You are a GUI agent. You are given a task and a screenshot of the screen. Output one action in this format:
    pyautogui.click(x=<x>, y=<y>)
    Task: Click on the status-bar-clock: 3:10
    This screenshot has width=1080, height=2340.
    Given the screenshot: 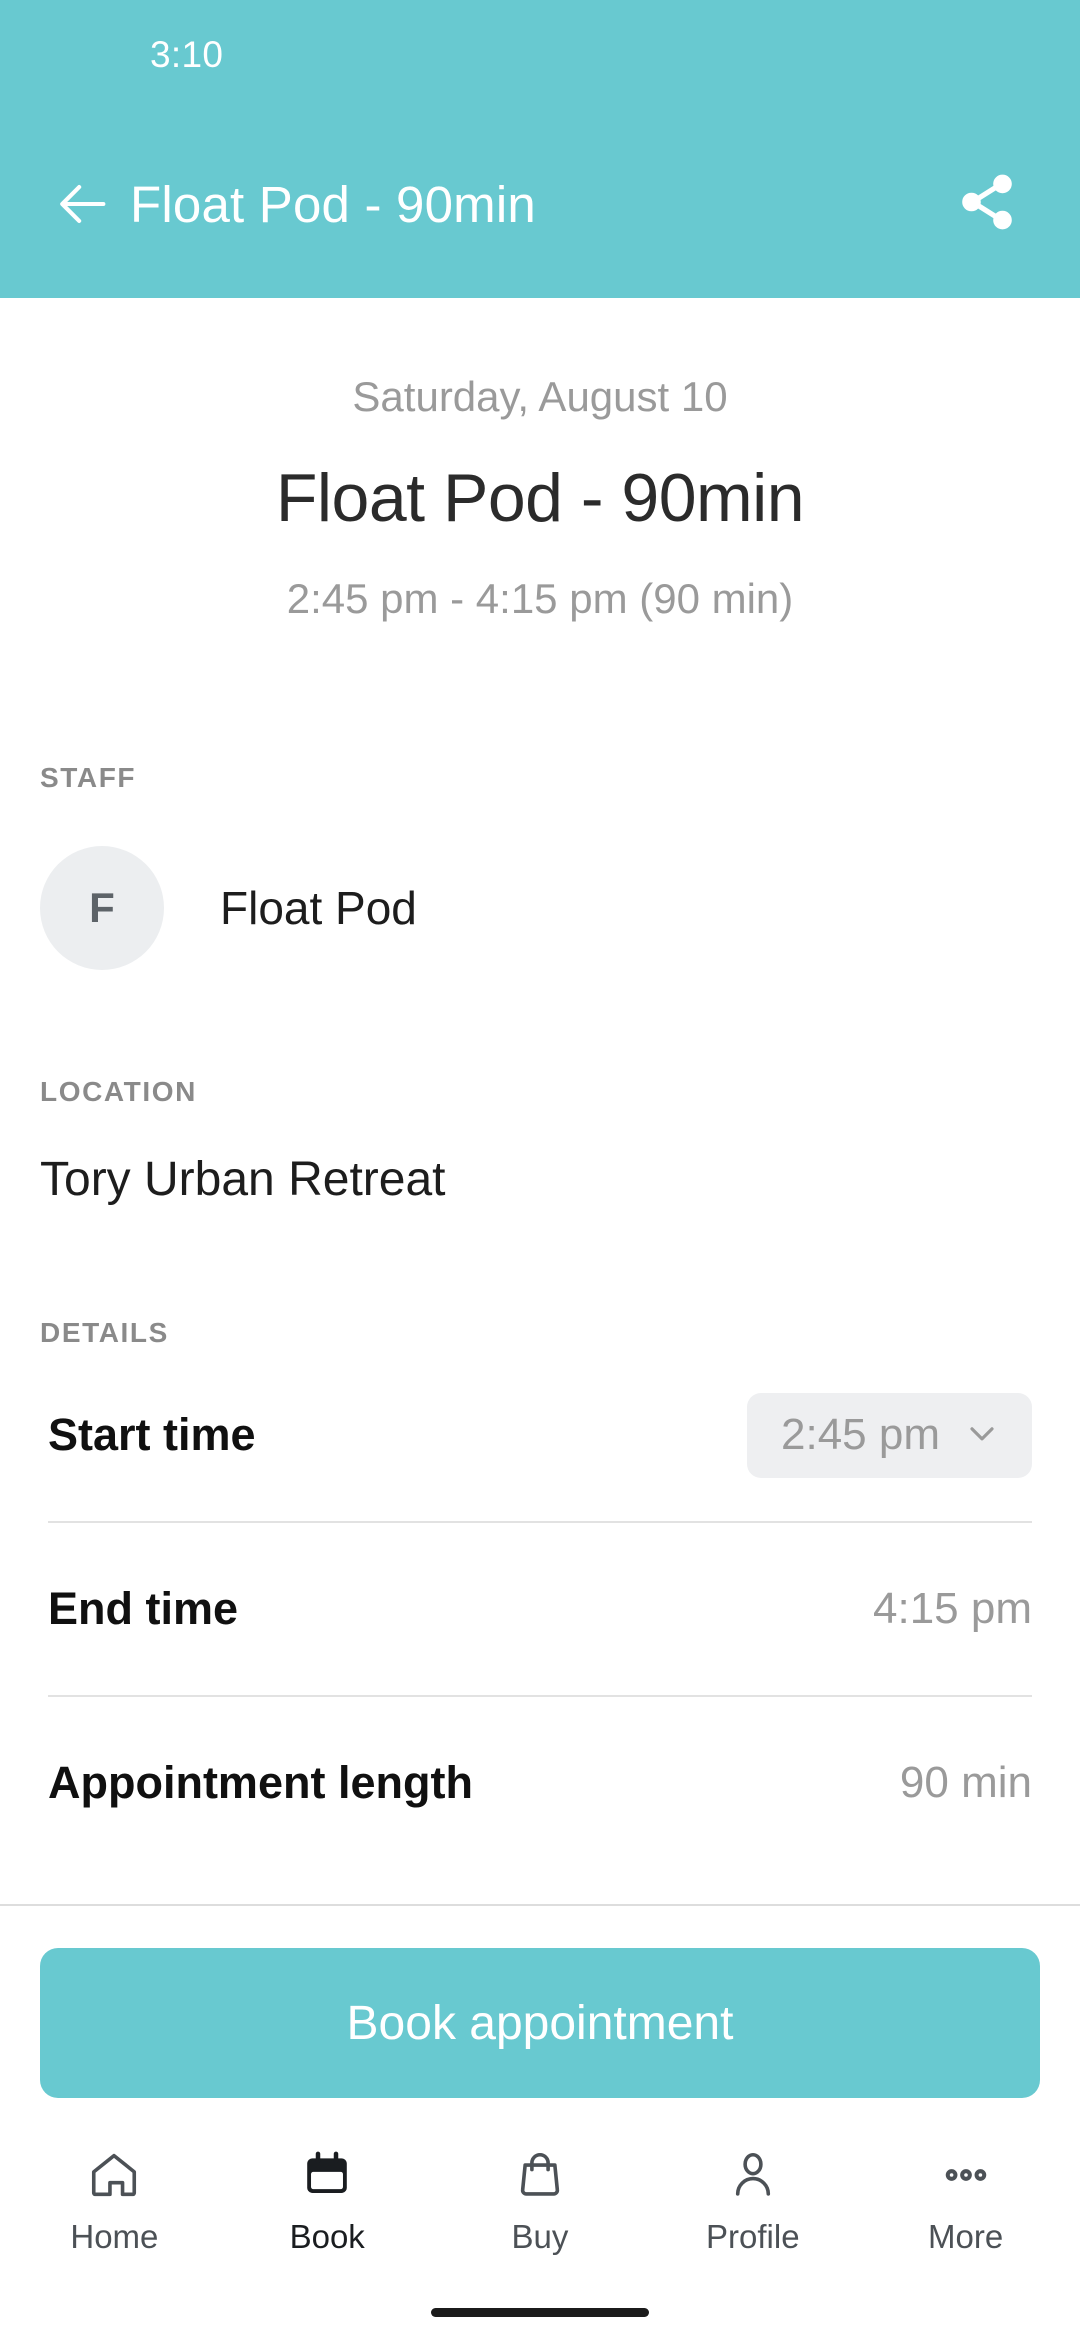 What is the action you would take?
    pyautogui.click(x=187, y=54)
    